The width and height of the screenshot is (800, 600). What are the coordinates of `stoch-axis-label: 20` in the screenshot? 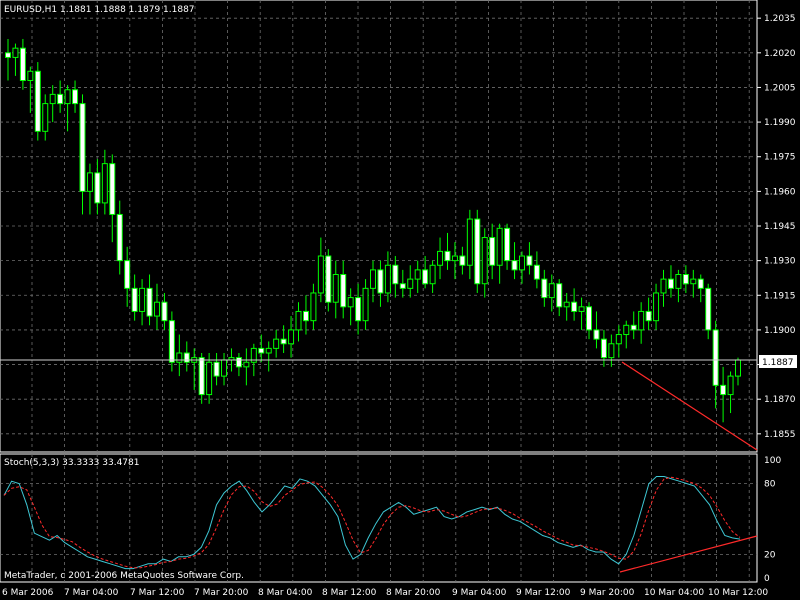 It's located at (770, 555).